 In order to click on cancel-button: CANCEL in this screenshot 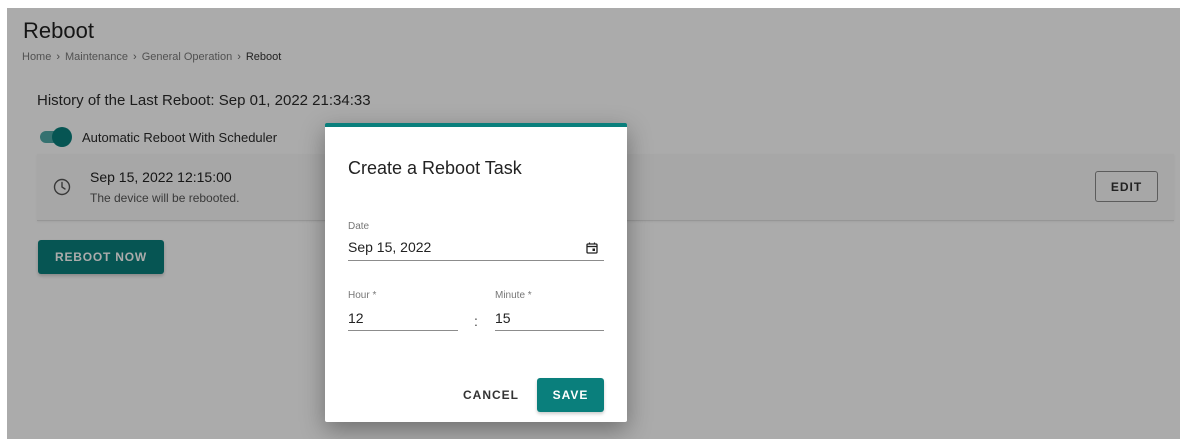, I will do `click(491, 395)`.